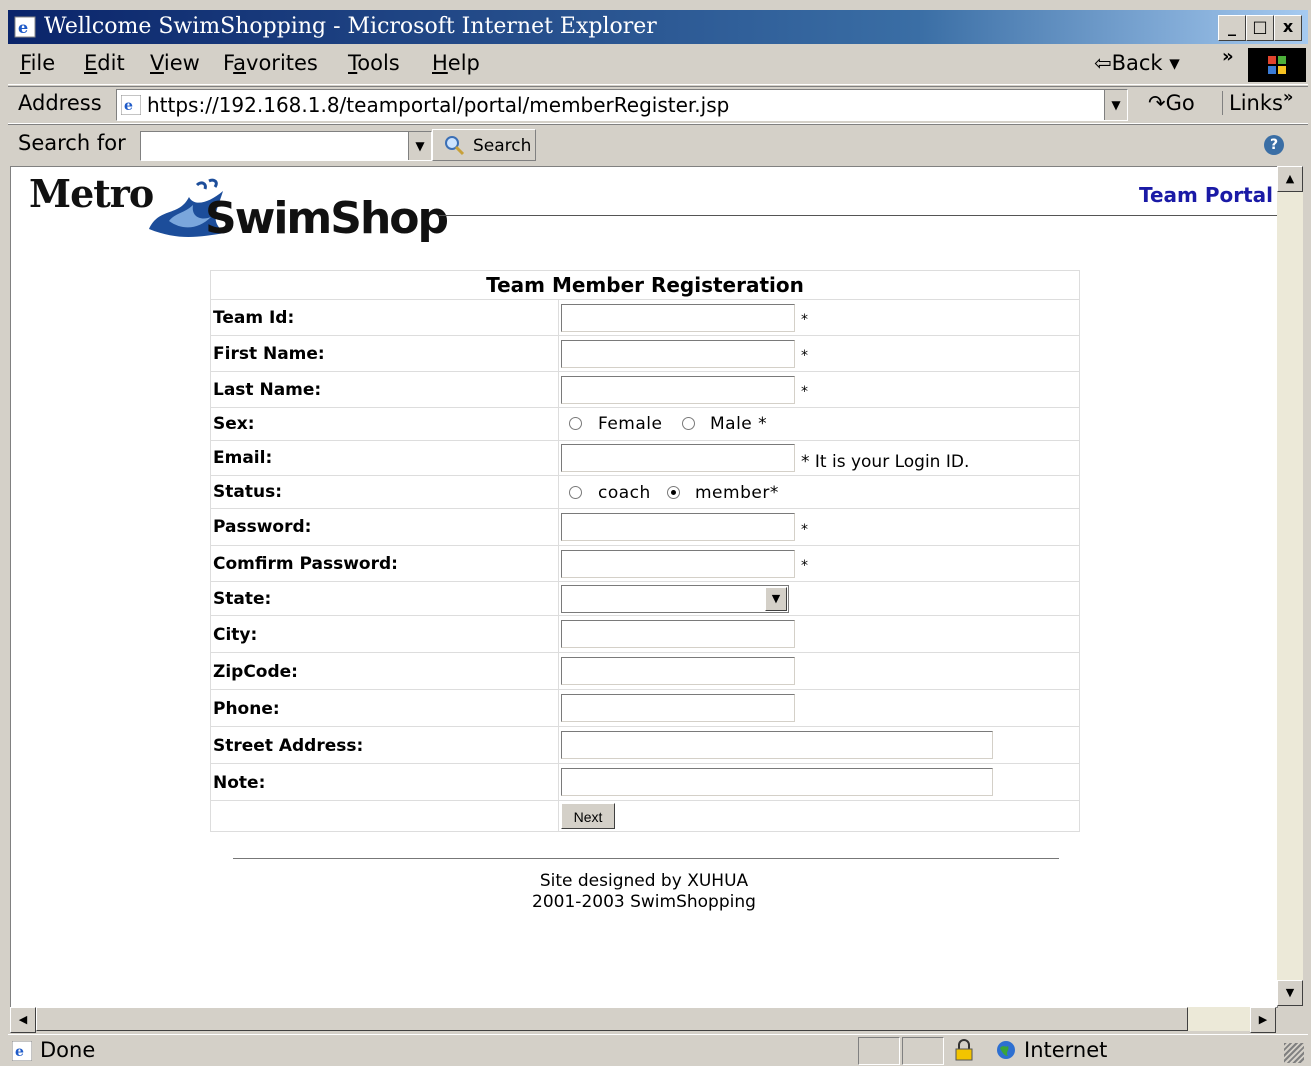 Image resolution: width=1311 pixels, height=1066 pixels. What do you see at coordinates (658, 1049) in the screenshot?
I see `status-bar: e Done Internet` at bounding box center [658, 1049].